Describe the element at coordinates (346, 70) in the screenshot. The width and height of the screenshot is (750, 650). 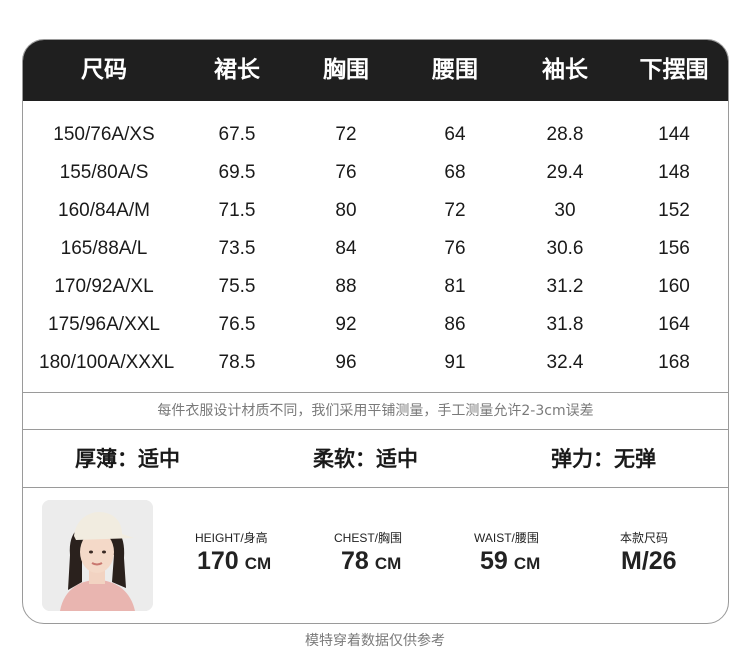
I see `header-bust: 胸围` at that location.